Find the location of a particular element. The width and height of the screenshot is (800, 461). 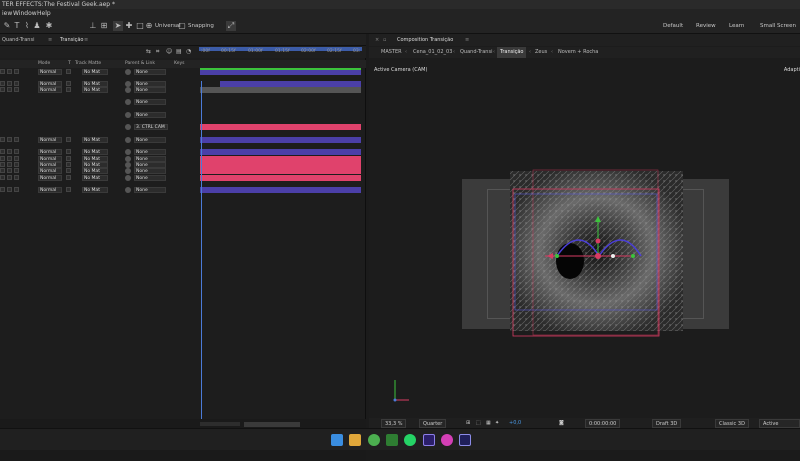

workspace-default: Default is located at coordinates (673, 26).